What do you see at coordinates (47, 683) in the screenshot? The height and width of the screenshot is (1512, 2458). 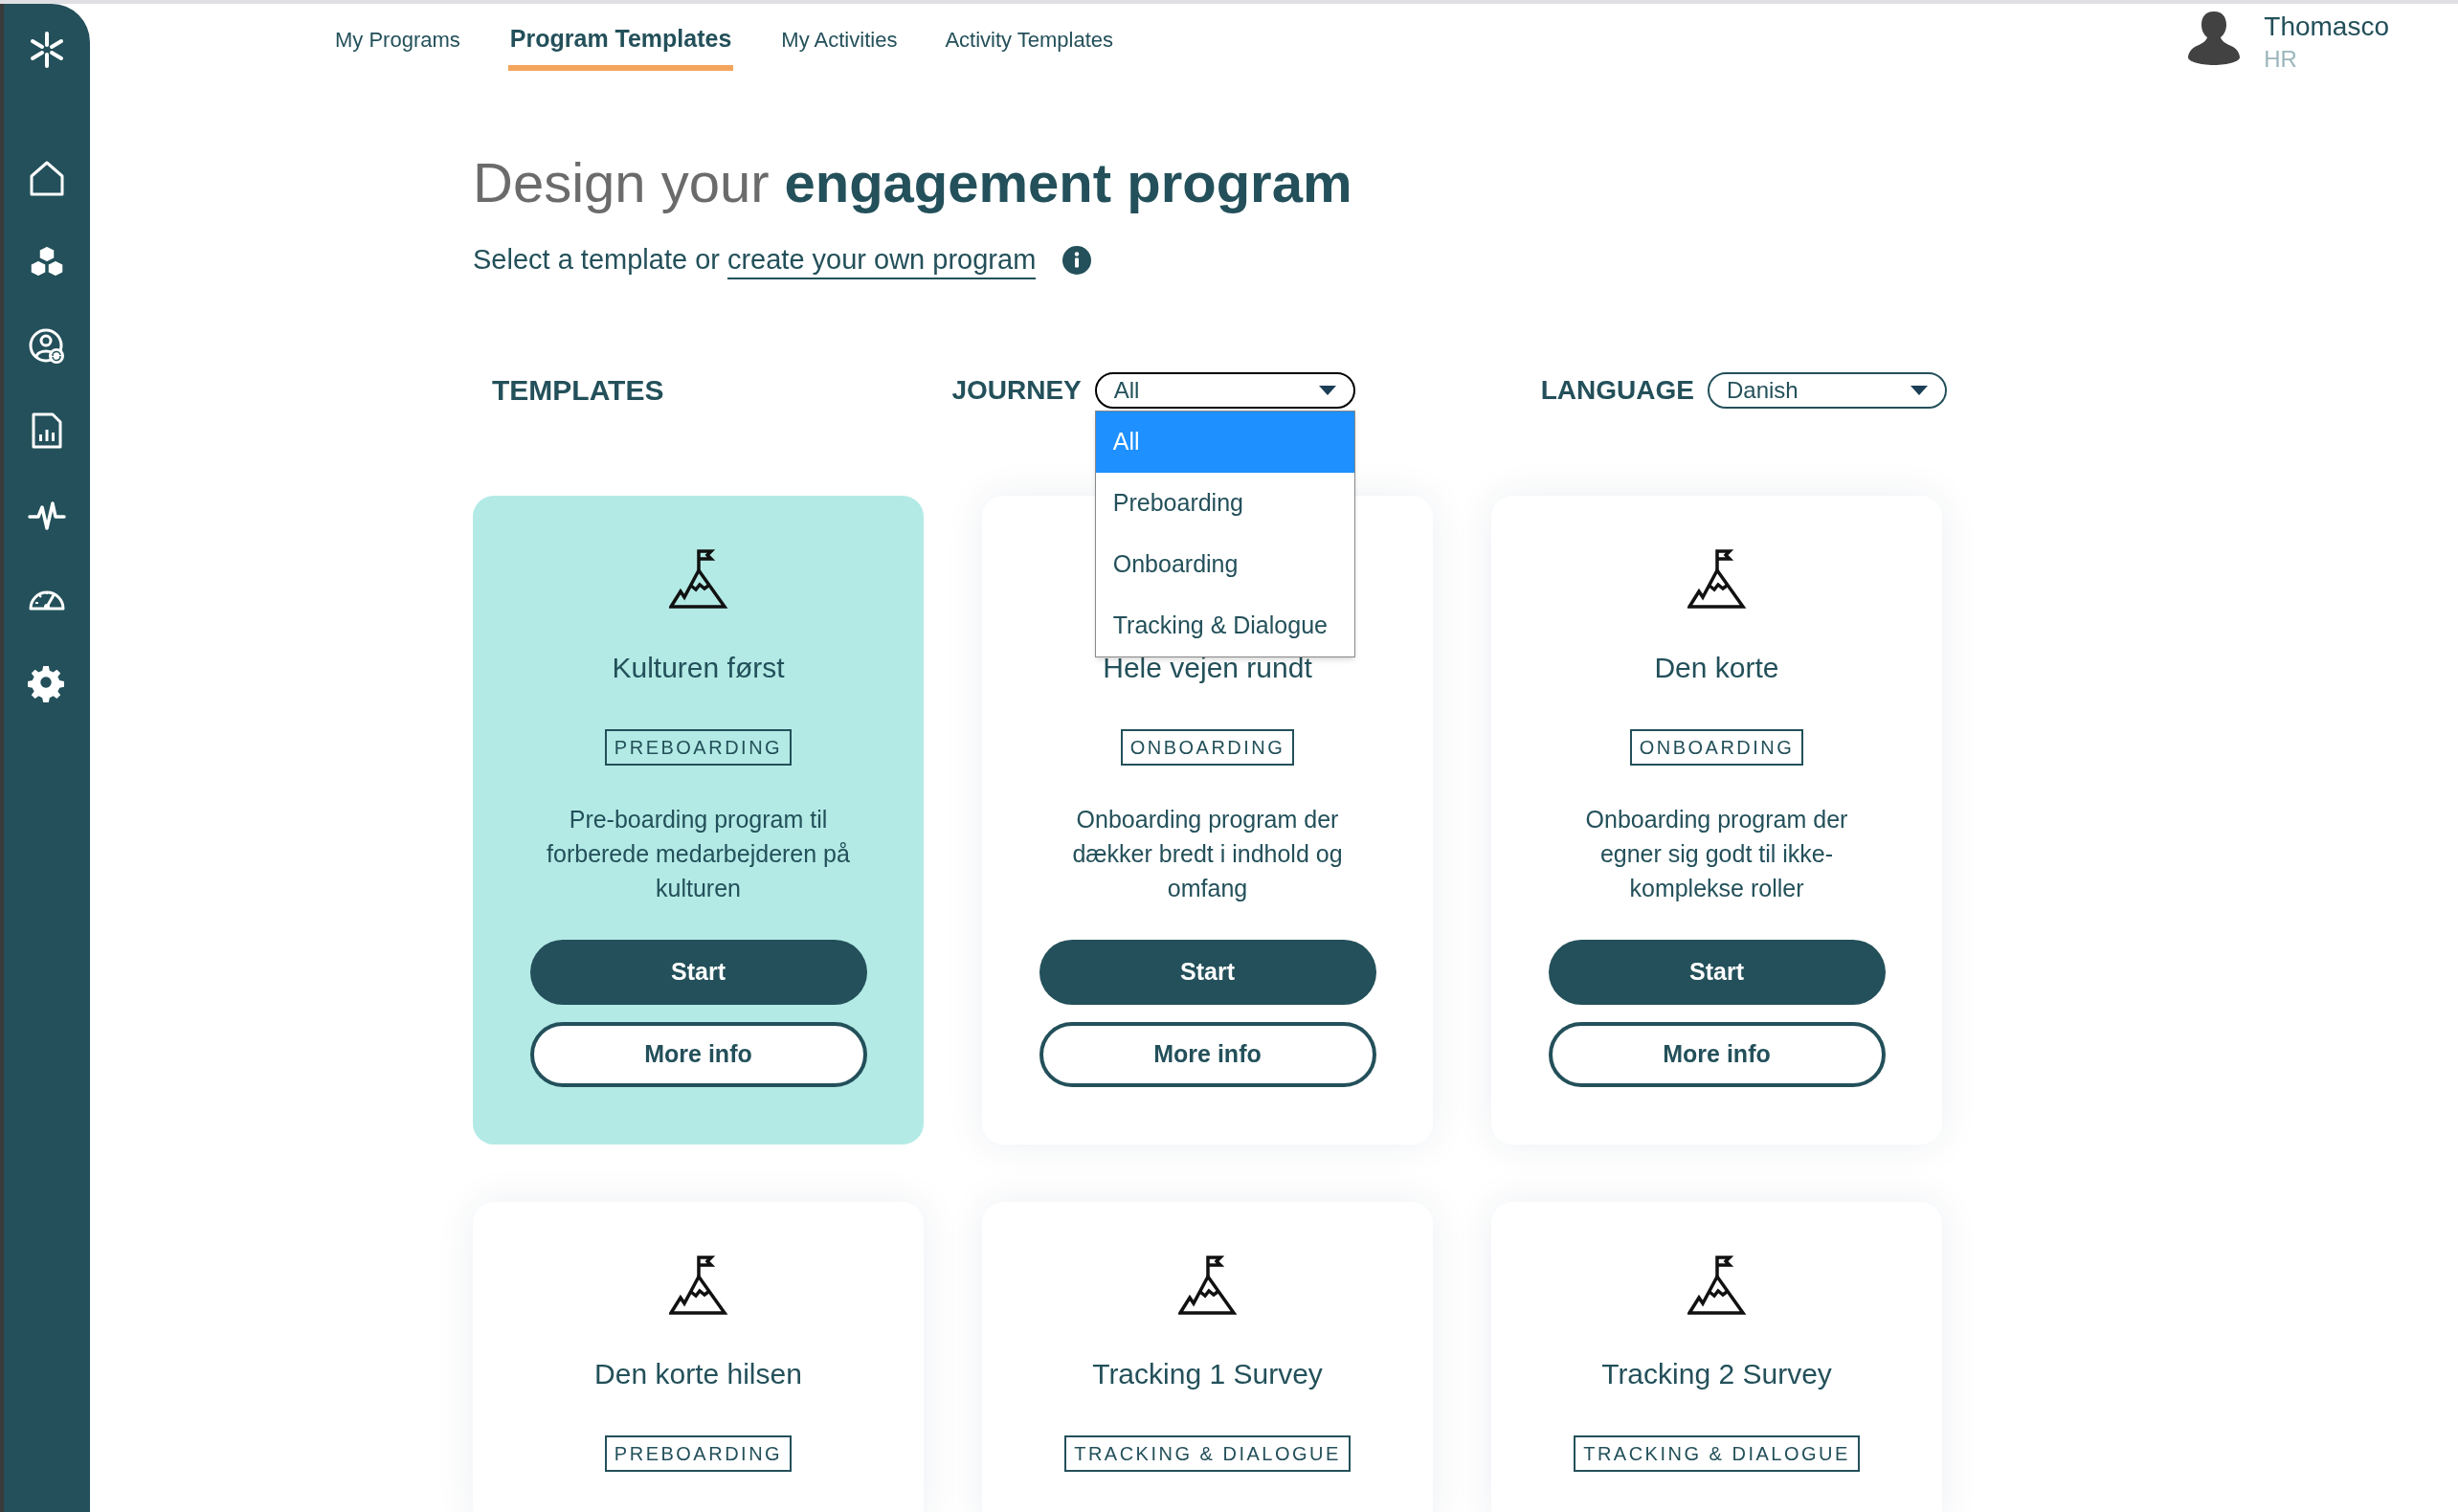 I see `settings-icon` at bounding box center [47, 683].